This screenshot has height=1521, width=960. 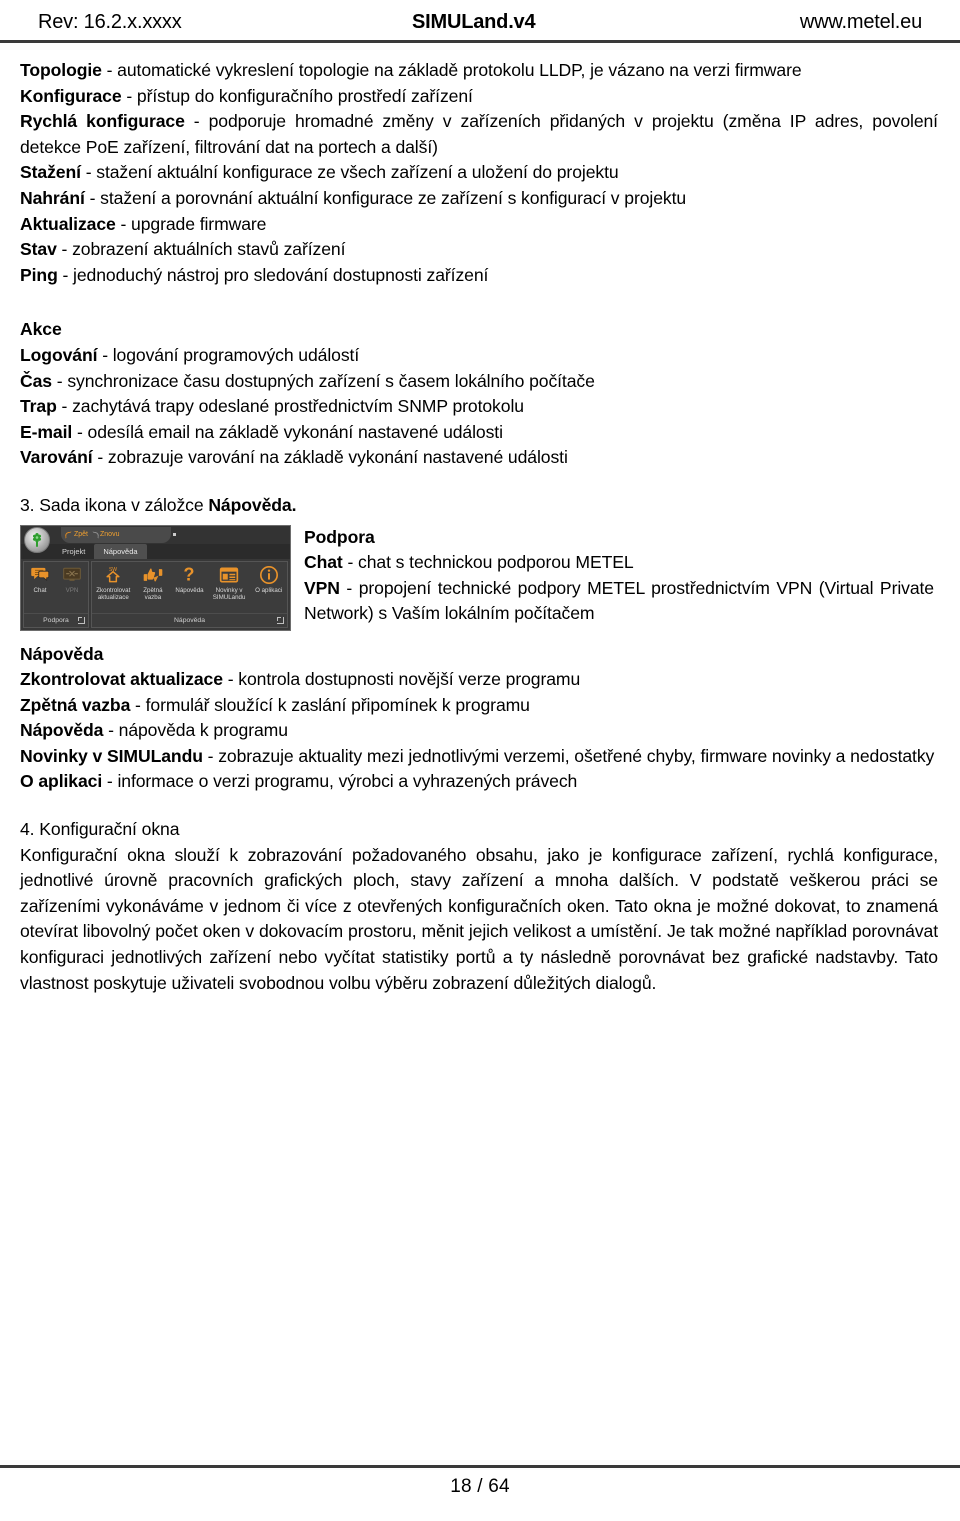 What do you see at coordinates (36, 380) in the screenshot?
I see `akce-term: Čas` at bounding box center [36, 380].